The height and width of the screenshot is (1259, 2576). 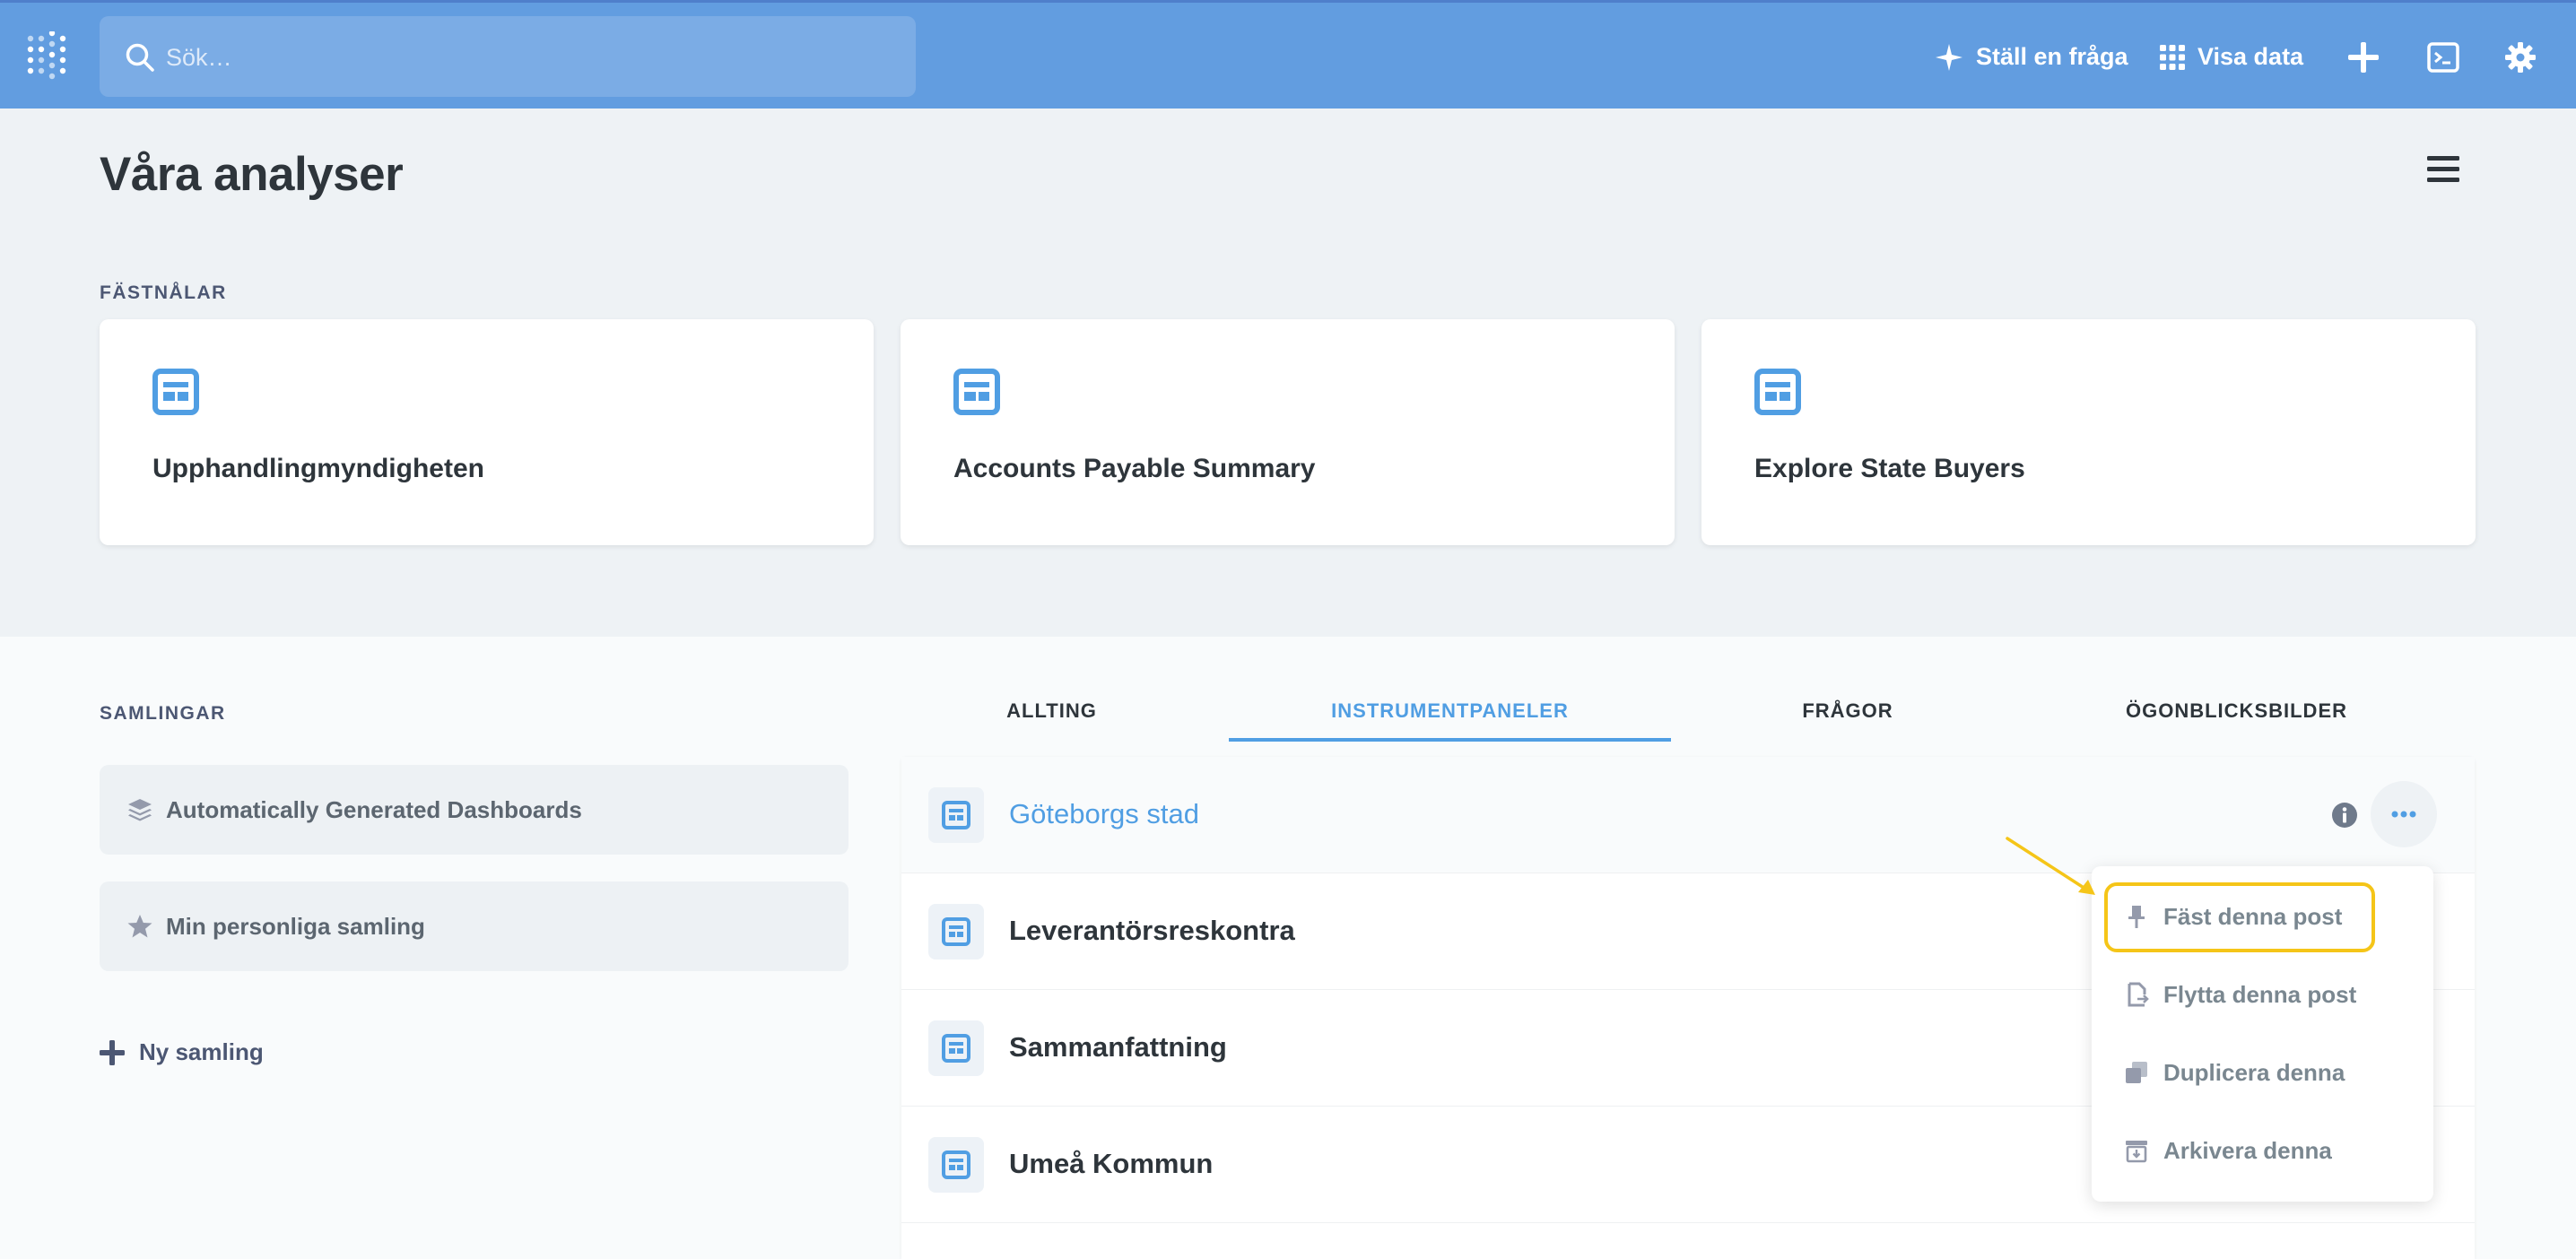 I want to click on ellipsis-icon, so click(x=2403, y=814).